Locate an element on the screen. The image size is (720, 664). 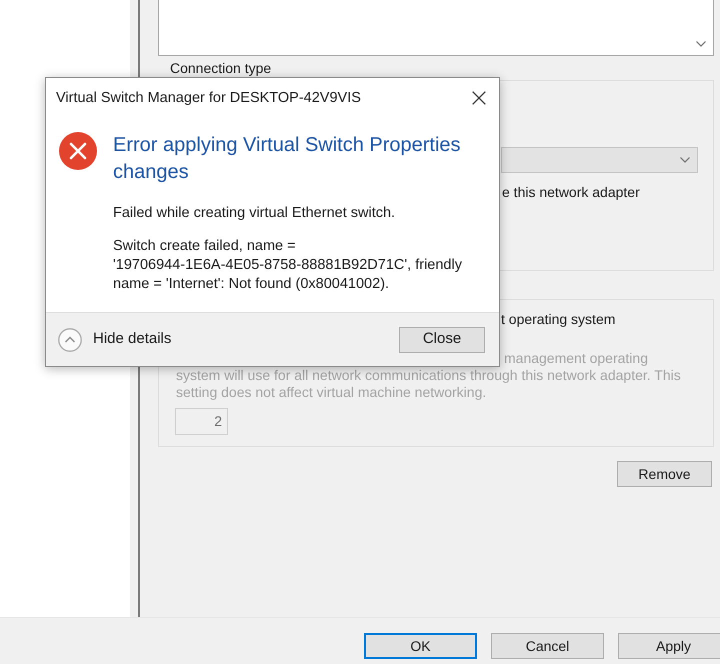
close-button: Close is located at coordinates (442, 339).